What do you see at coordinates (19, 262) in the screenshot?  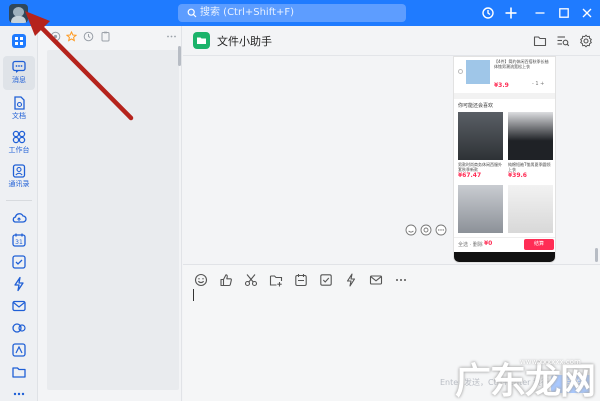 I see `todo-icon` at bounding box center [19, 262].